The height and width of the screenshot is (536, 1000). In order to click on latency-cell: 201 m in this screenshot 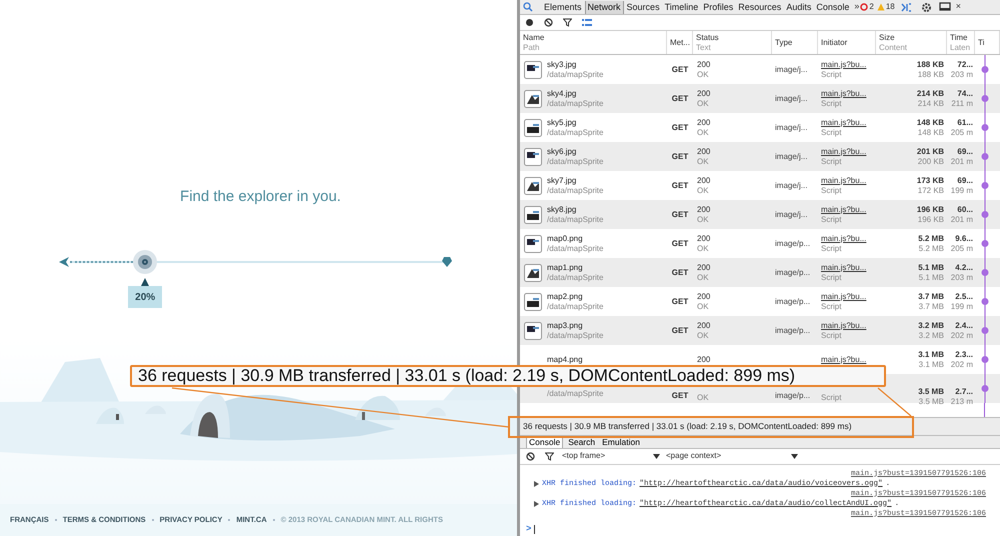, I will do `click(961, 219)`.